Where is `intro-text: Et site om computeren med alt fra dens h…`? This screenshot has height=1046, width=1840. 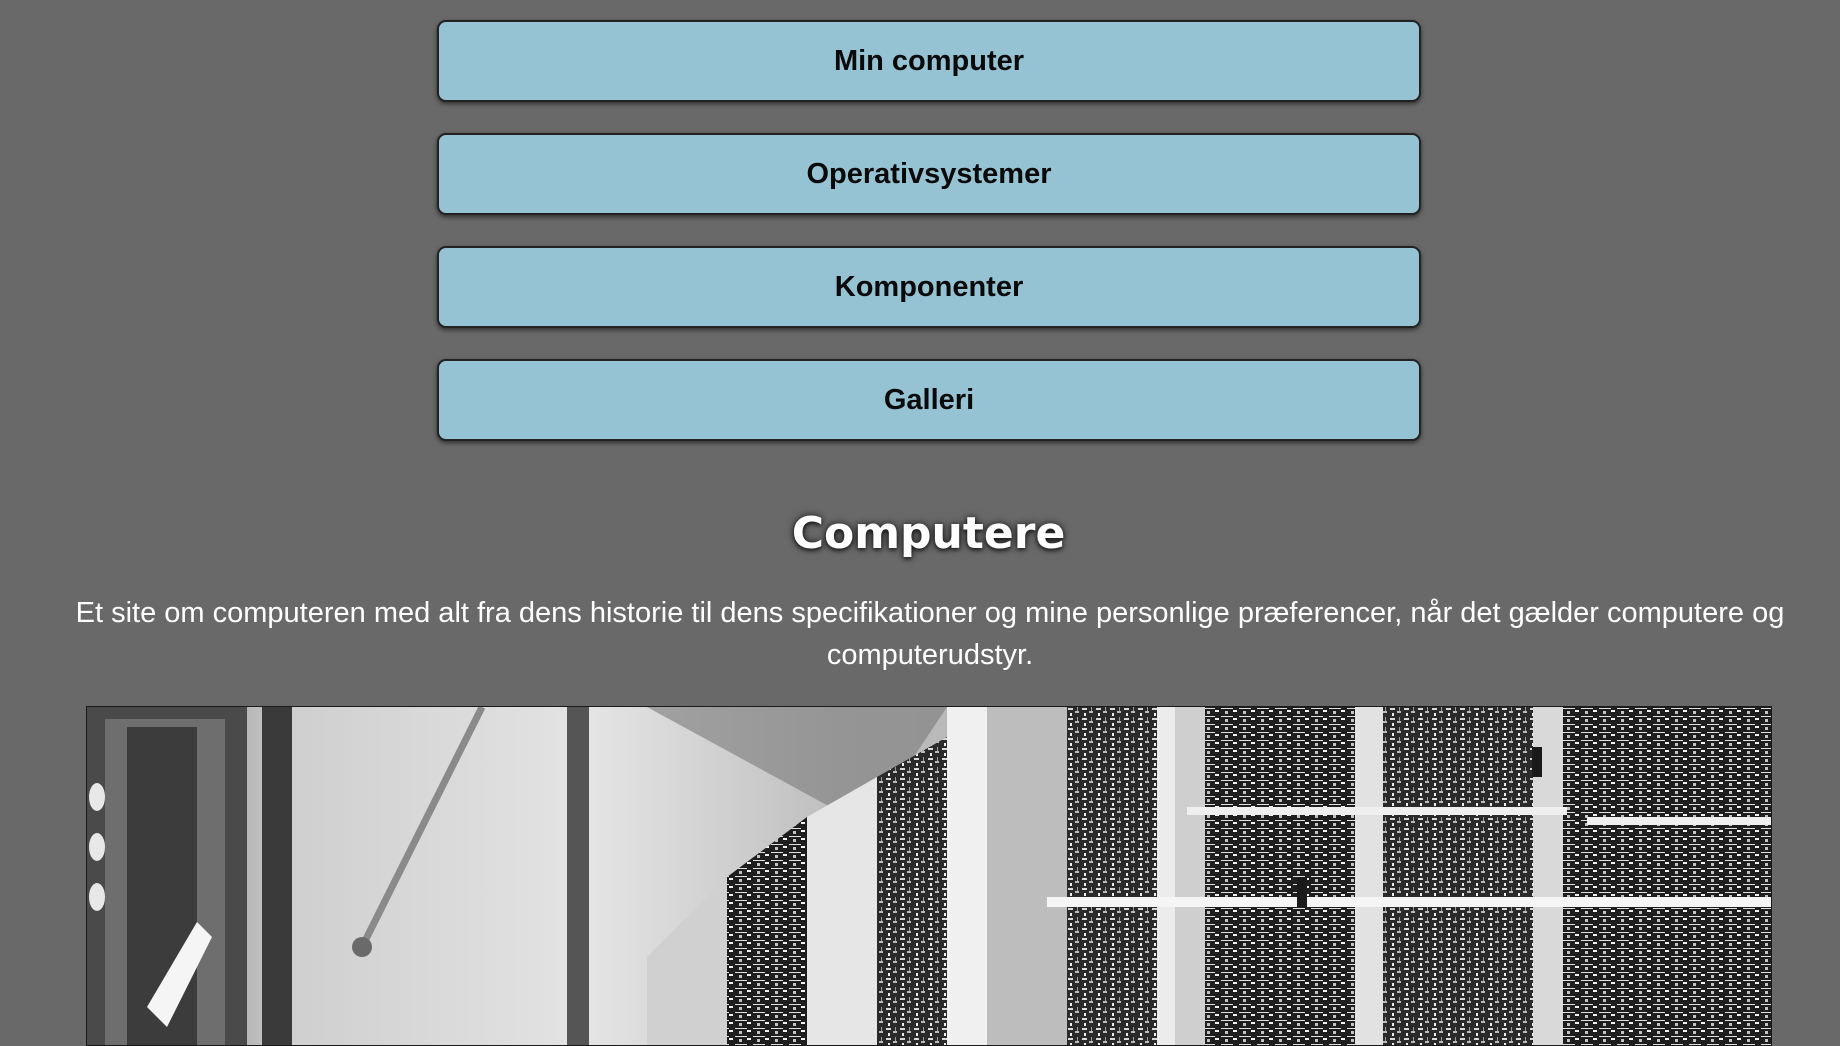
intro-text: Et site om computeren med alt fra dens h… is located at coordinates (930, 634).